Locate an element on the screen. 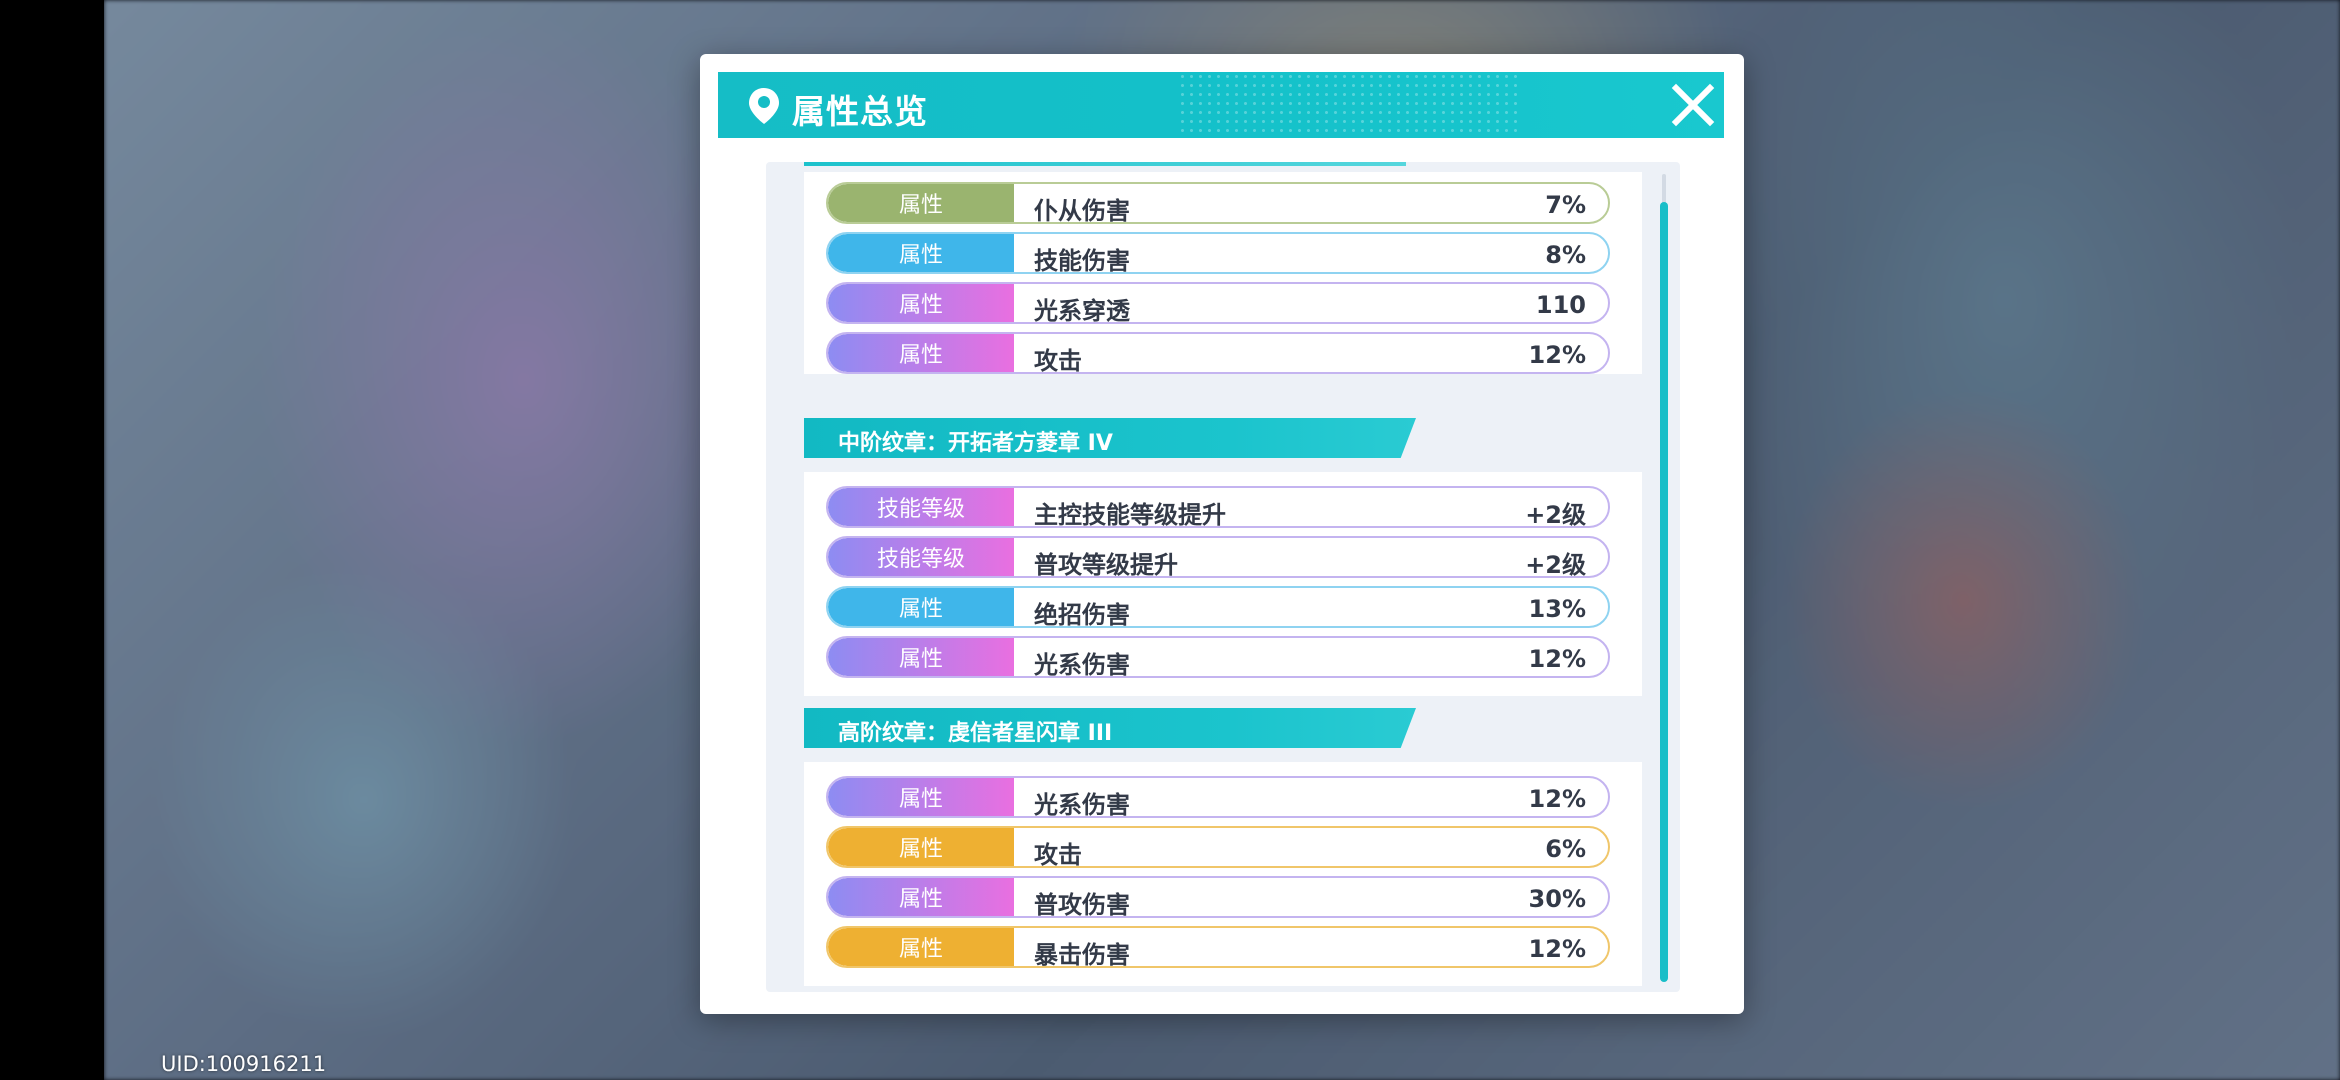 The width and height of the screenshot is (2340, 1080). attribute-name: 技能伤害 is located at coordinates (1082, 260).